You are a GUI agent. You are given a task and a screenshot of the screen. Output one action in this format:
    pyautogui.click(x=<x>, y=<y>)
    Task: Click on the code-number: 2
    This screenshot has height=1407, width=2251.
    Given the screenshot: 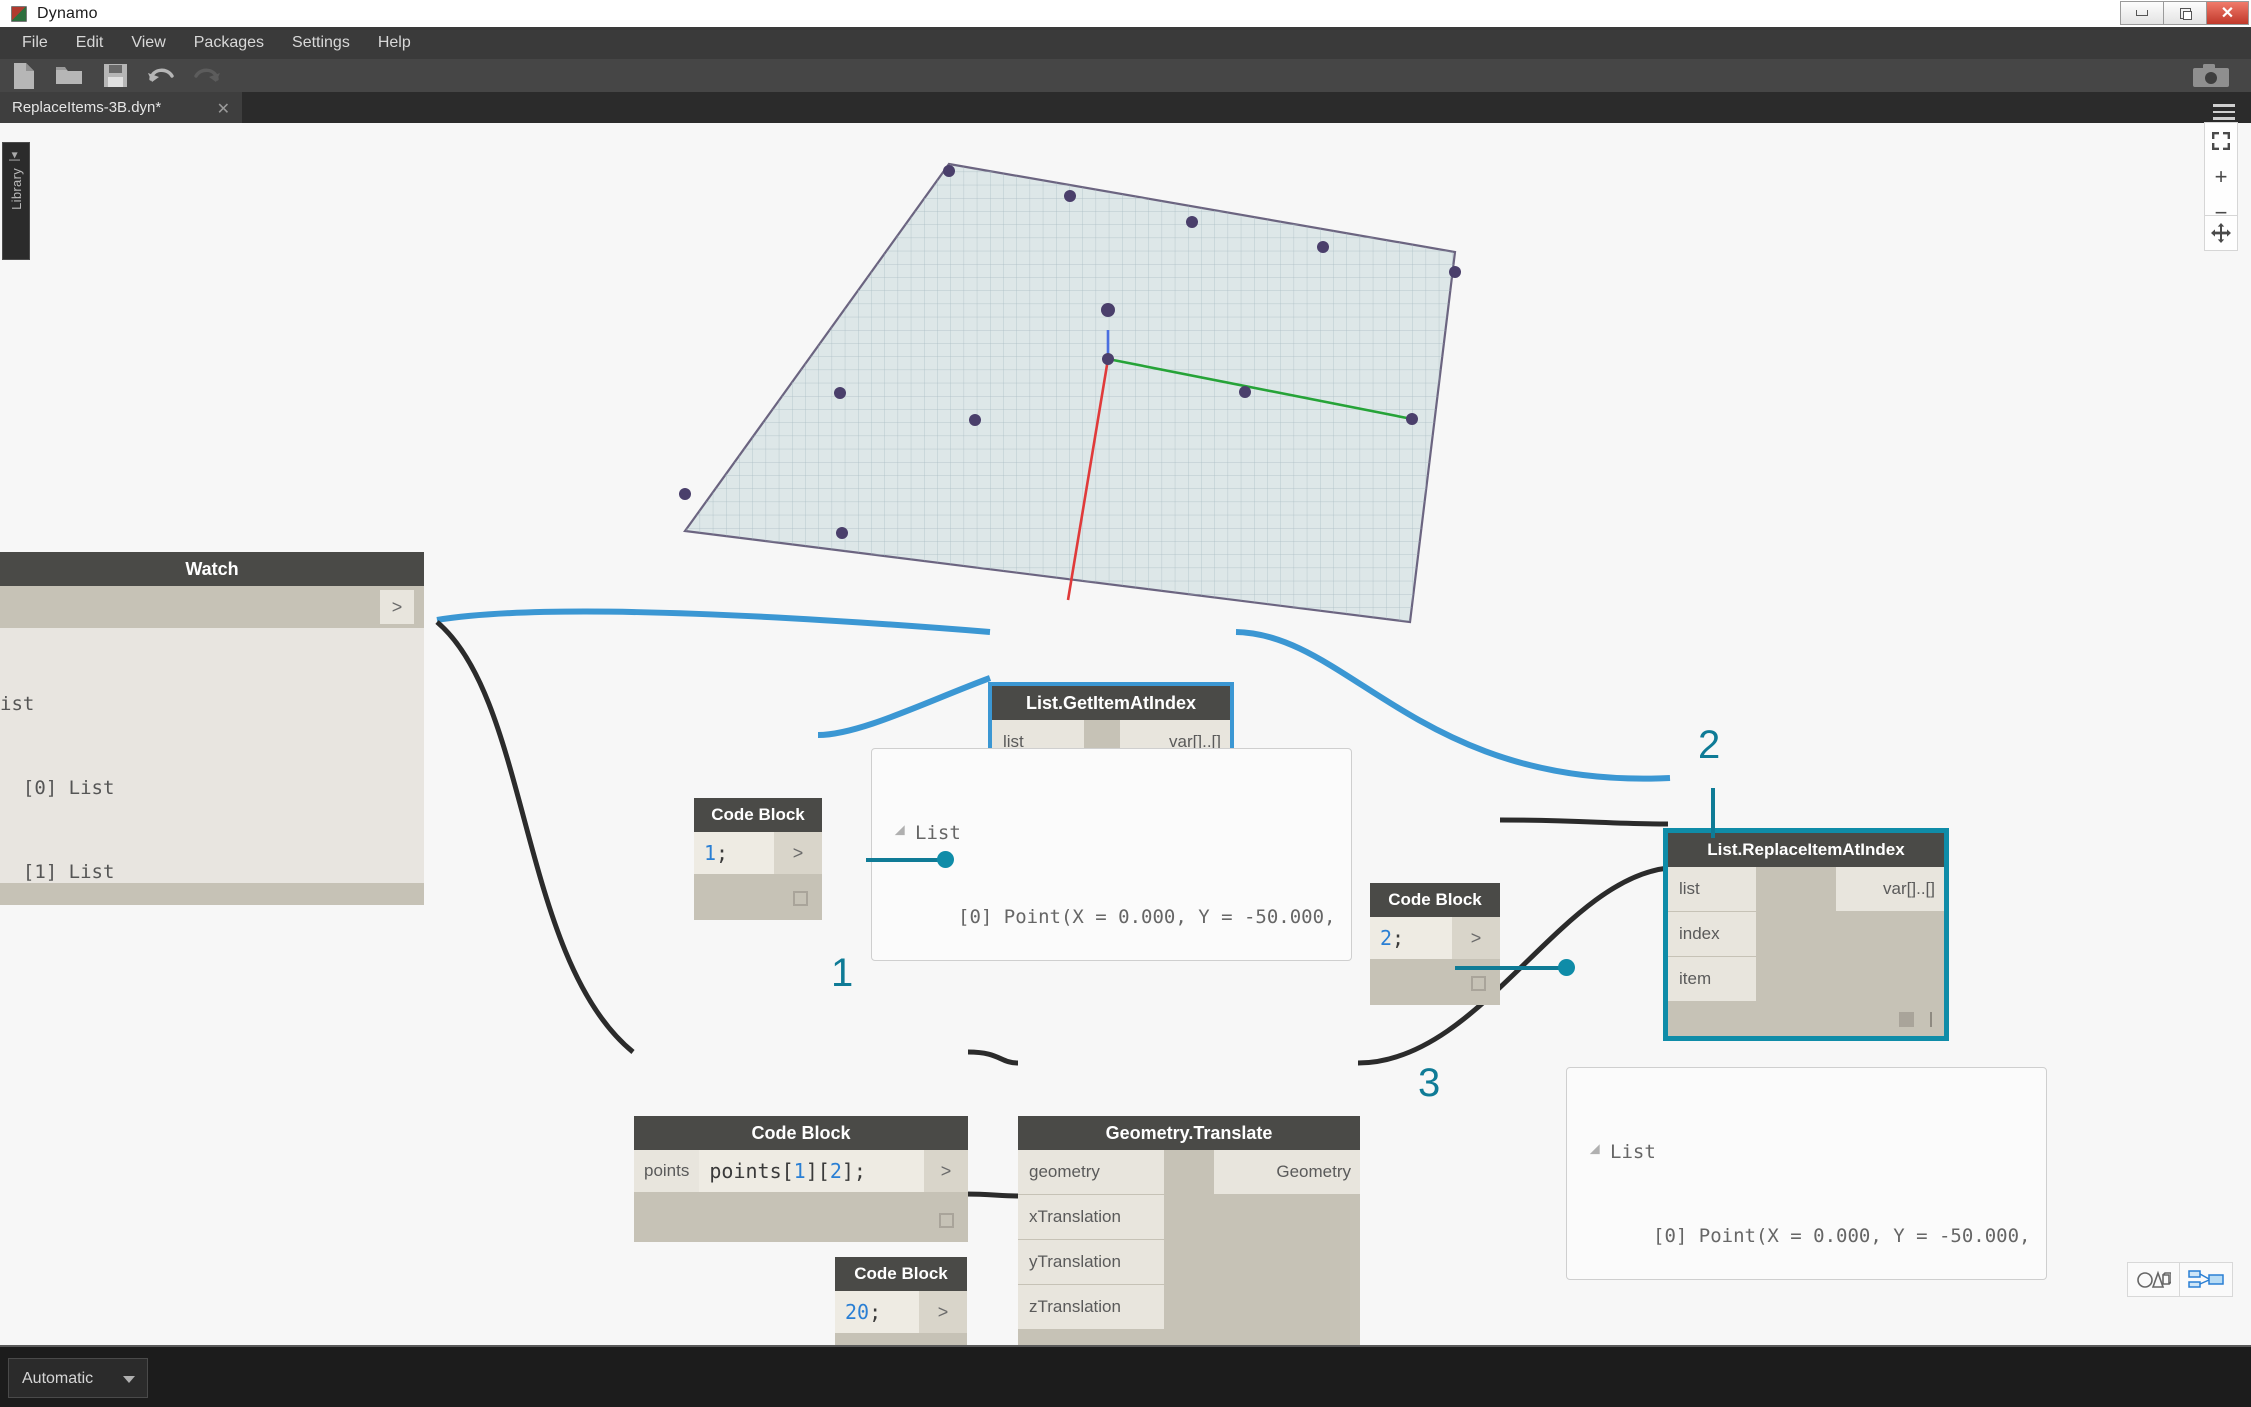 What is the action you would take?
    pyautogui.click(x=1386, y=938)
    